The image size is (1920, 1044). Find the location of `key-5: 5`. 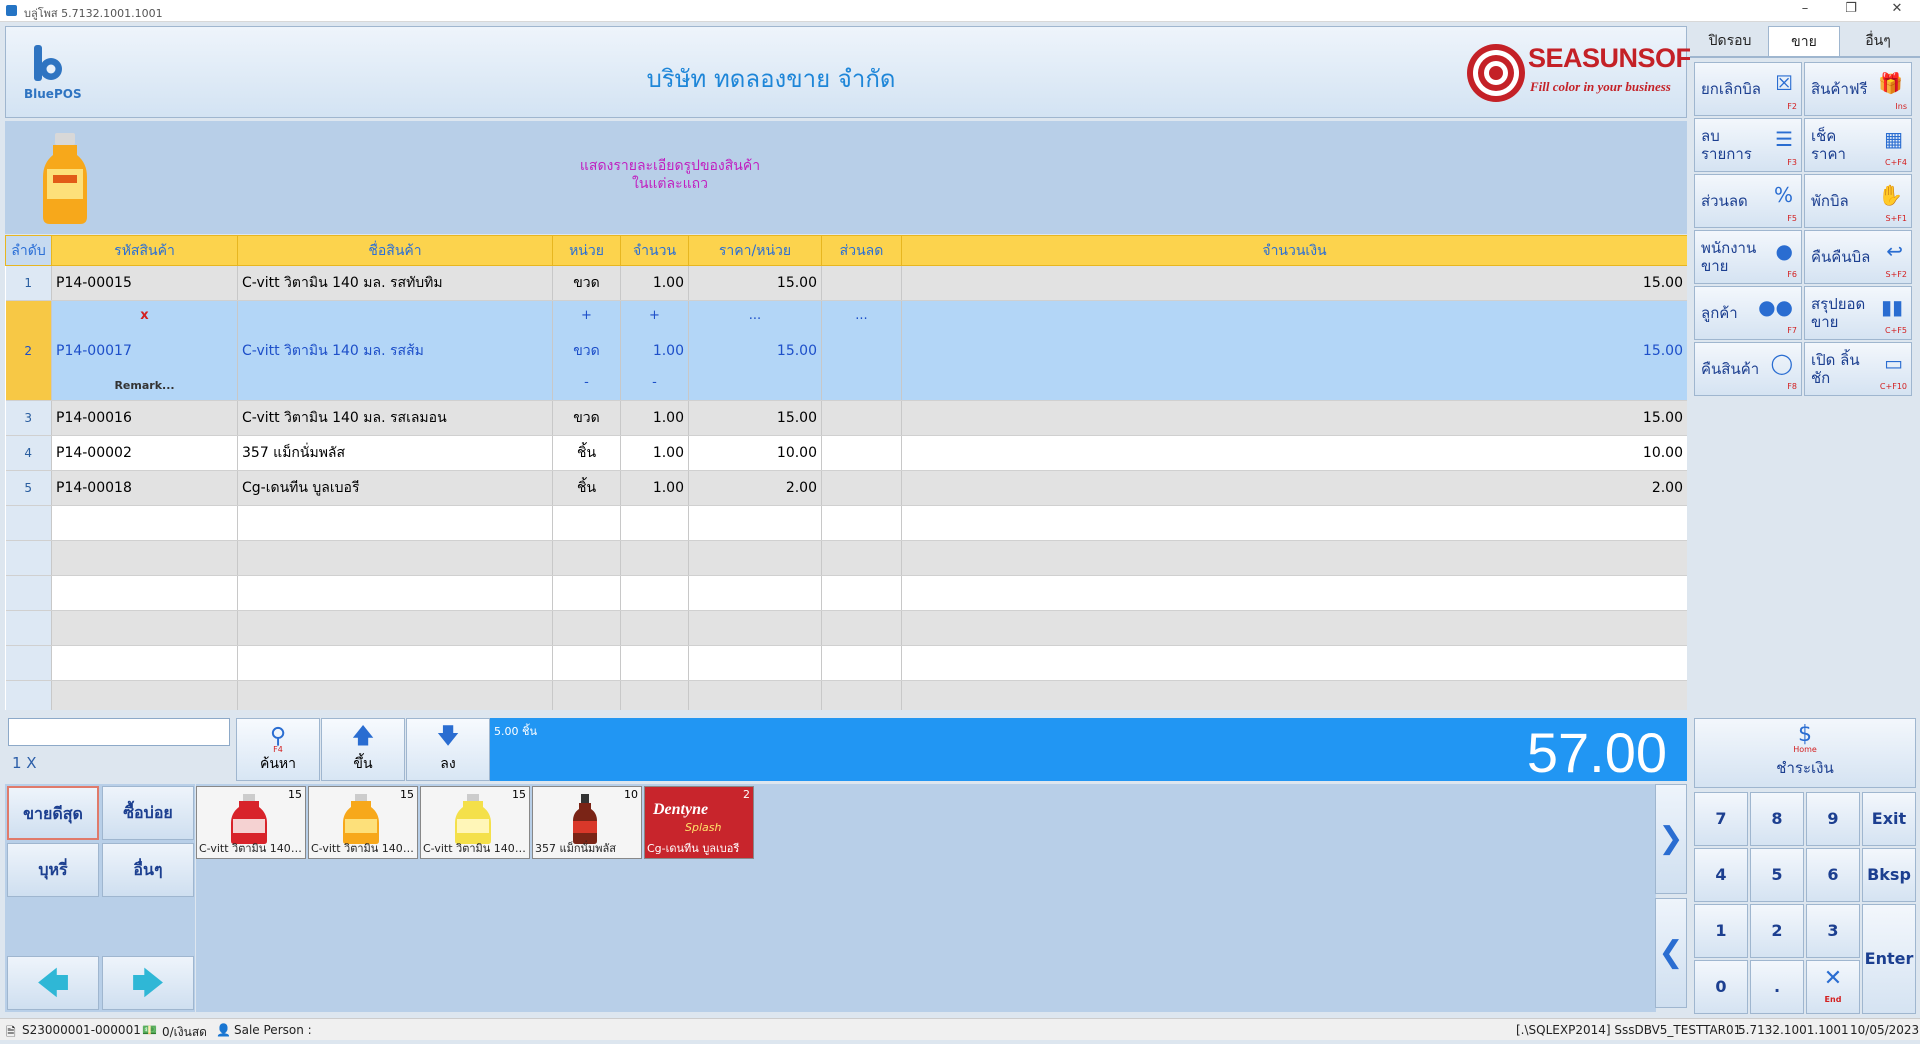

key-5: 5 is located at coordinates (1777, 875).